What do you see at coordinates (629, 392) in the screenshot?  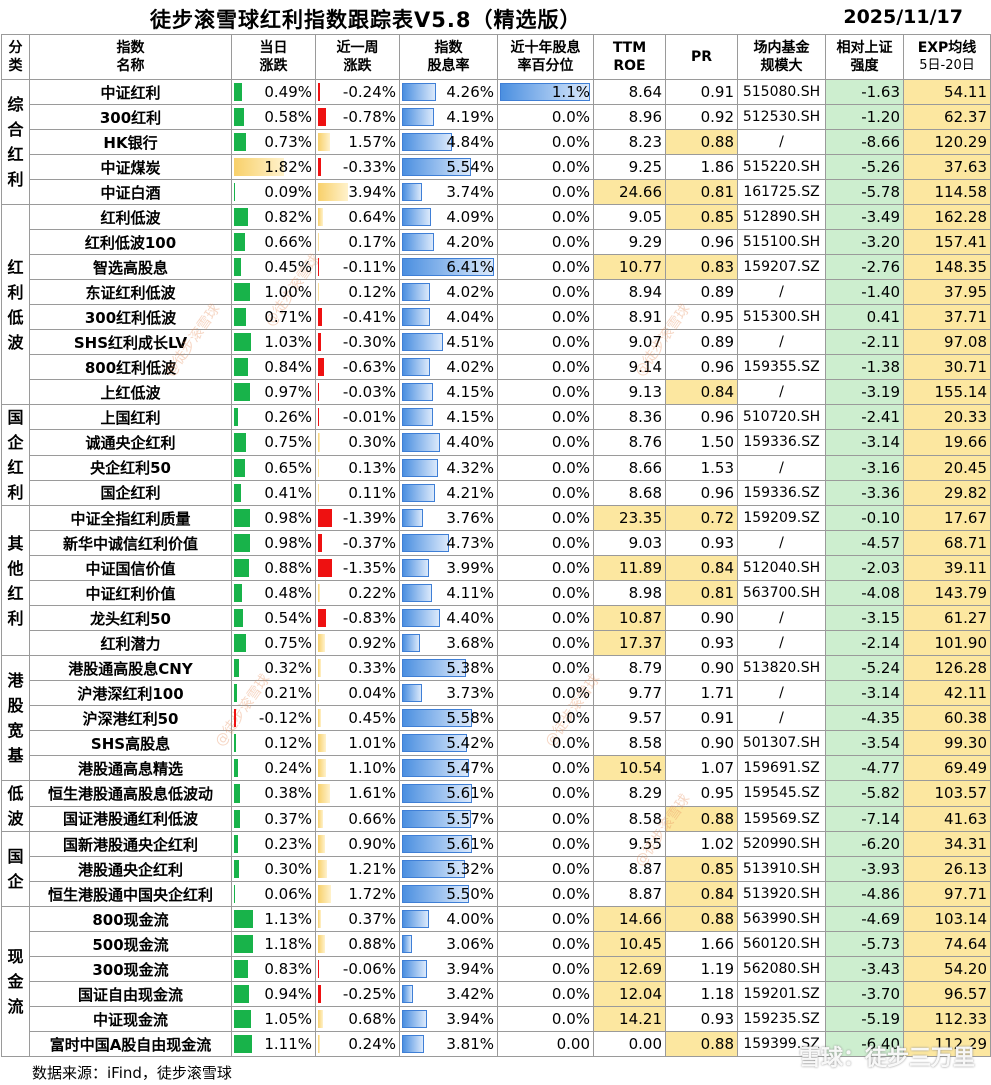 I see `ttm-roe: 9.13` at bounding box center [629, 392].